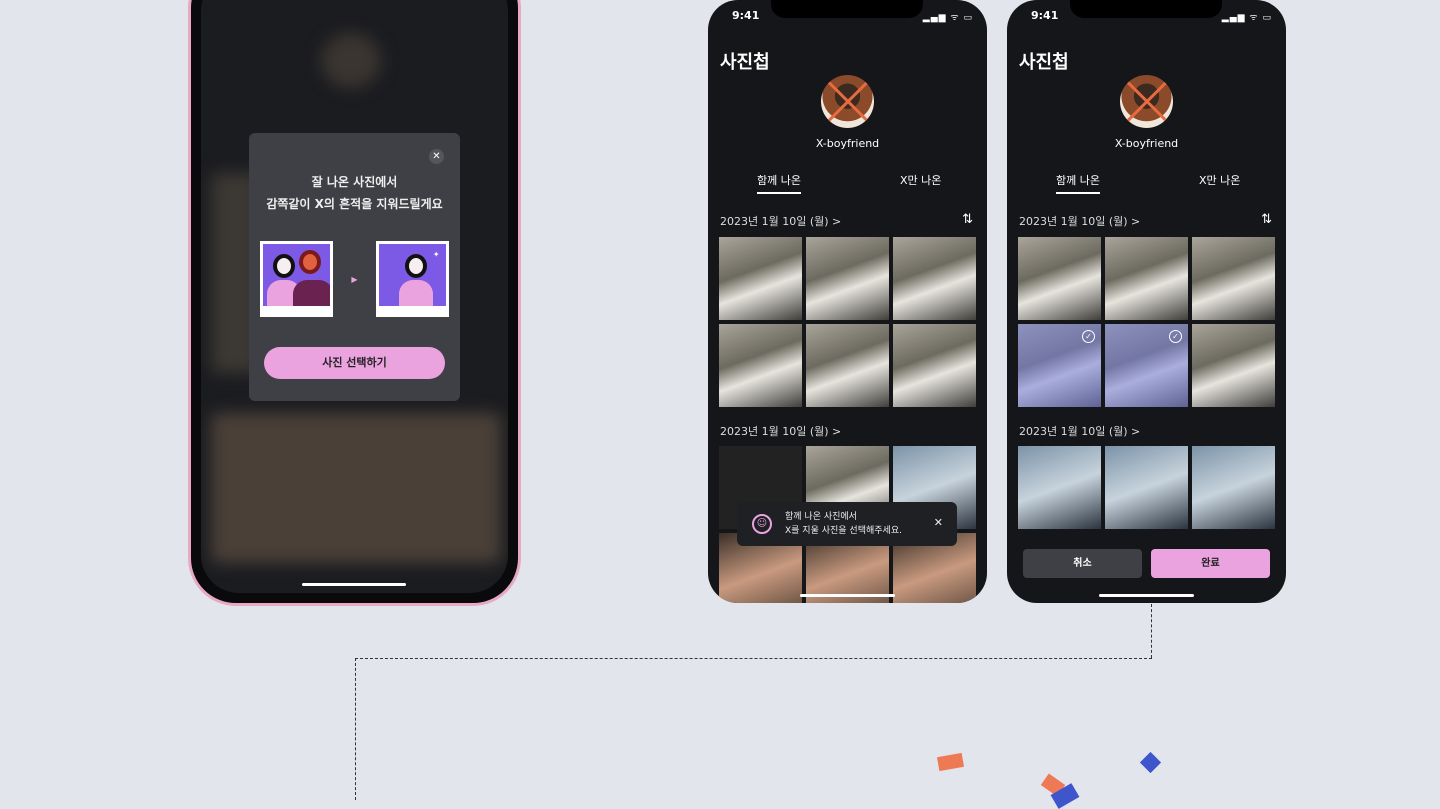 The width and height of the screenshot is (1440, 809). What do you see at coordinates (436, 254) in the screenshot?
I see `sparkle-icon: ✦` at bounding box center [436, 254].